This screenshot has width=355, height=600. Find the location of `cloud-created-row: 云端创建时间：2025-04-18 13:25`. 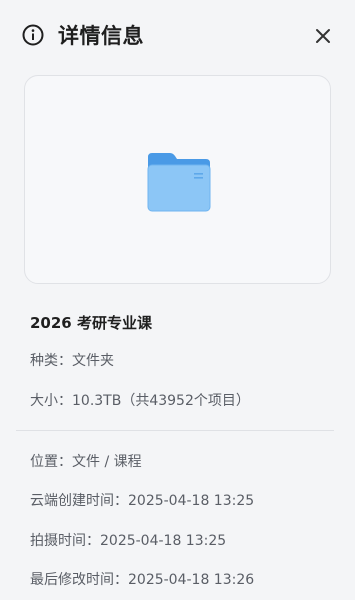

cloud-created-row: 云端创建时间：2025-04-18 13:25 is located at coordinates (142, 500).